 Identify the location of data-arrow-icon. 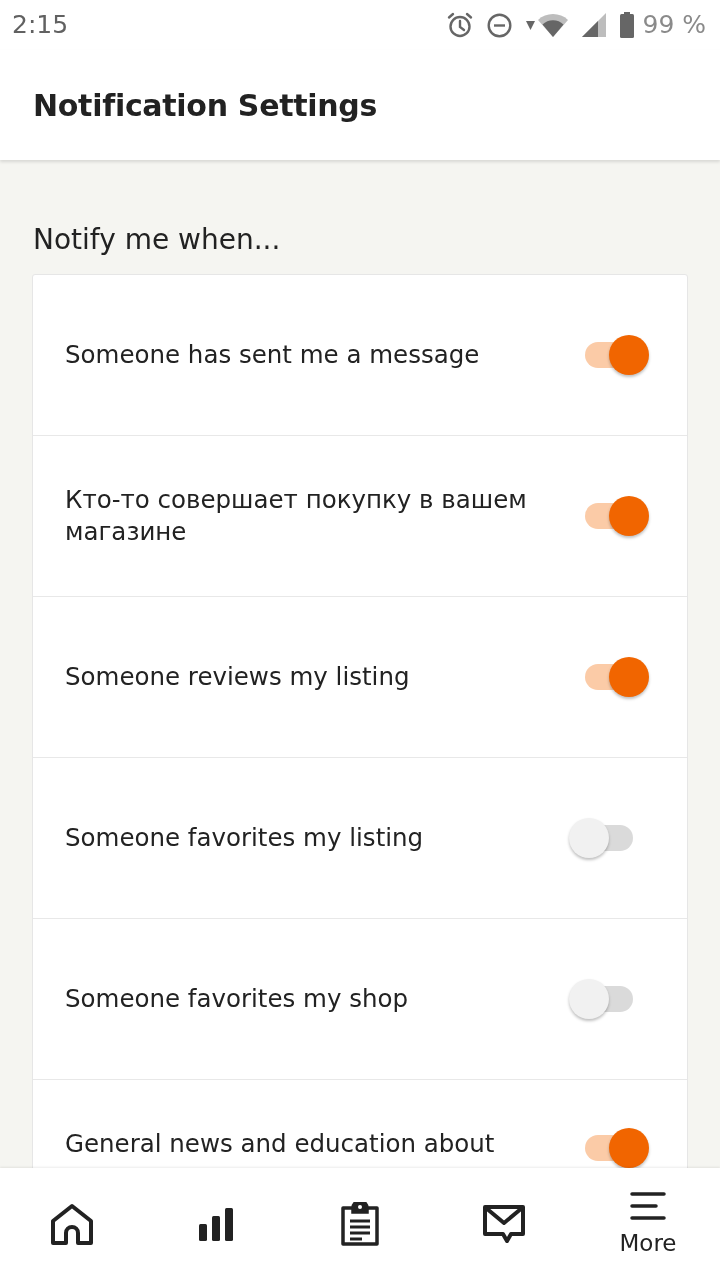
(531, 25).